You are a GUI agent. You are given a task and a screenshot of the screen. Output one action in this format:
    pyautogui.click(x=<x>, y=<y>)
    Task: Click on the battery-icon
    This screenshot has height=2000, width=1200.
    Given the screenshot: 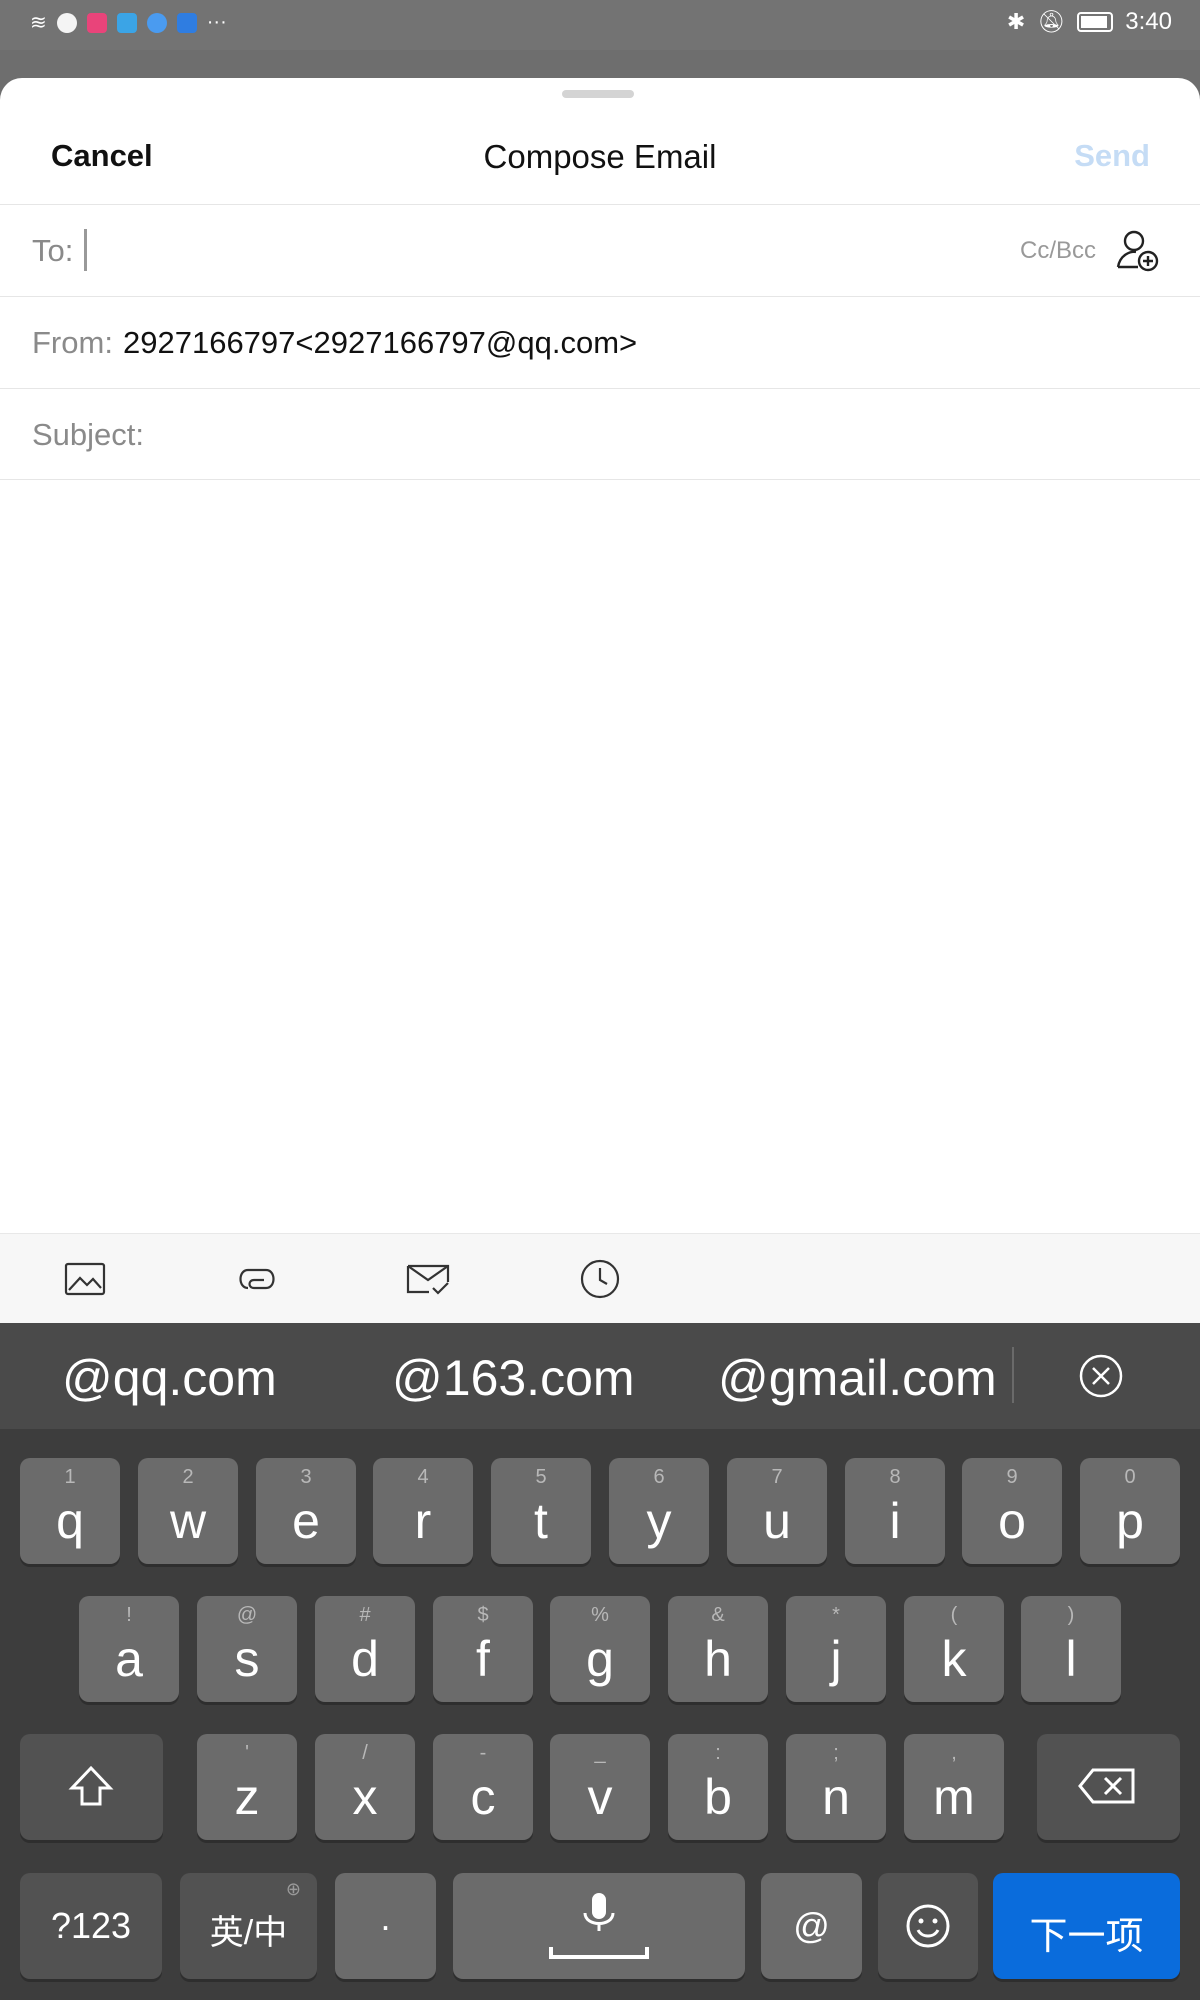 What is the action you would take?
    pyautogui.click(x=1095, y=22)
    